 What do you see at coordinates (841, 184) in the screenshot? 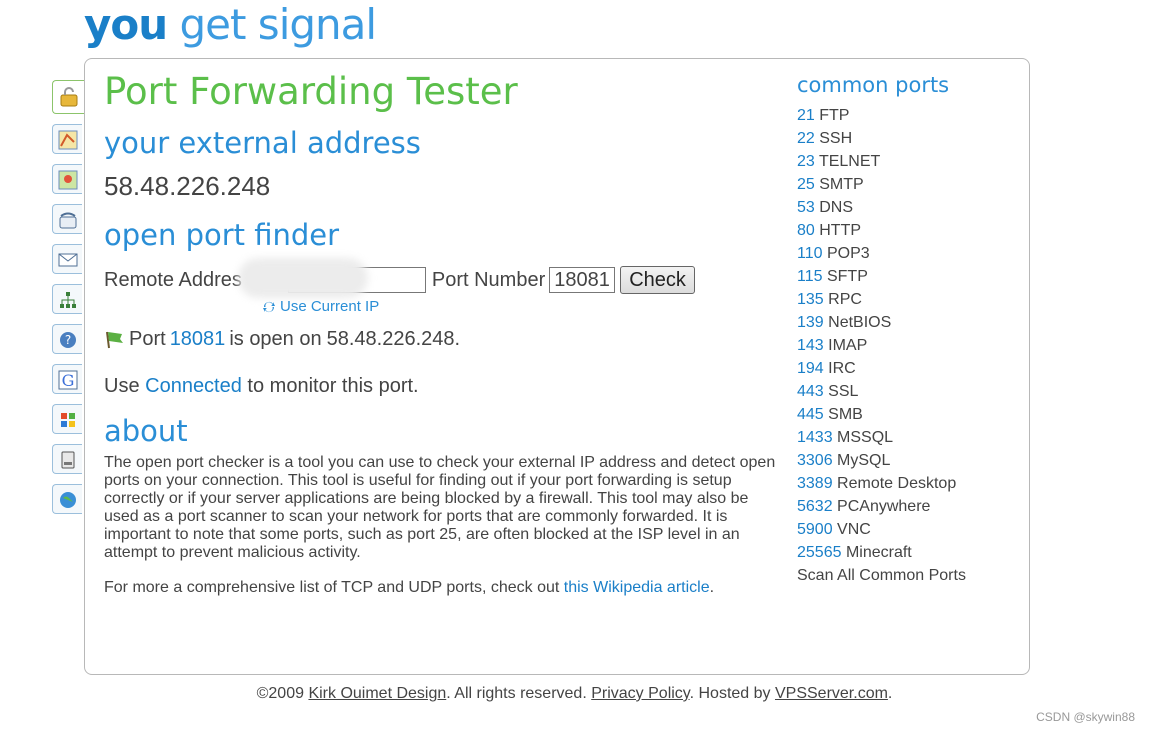
I see `port-service-name: SMTP` at bounding box center [841, 184].